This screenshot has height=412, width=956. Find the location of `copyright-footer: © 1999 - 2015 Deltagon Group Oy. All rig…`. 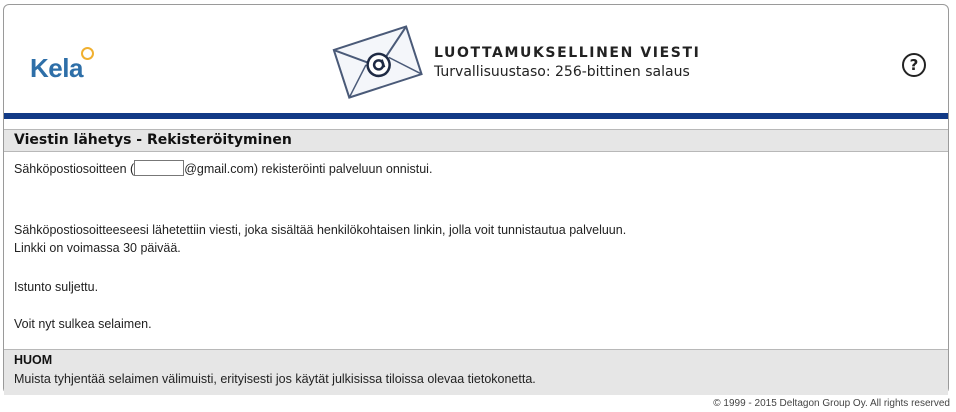

copyright-footer: © 1999 - 2015 Deltagon Group Oy. All rig… is located at coordinates (831, 403).